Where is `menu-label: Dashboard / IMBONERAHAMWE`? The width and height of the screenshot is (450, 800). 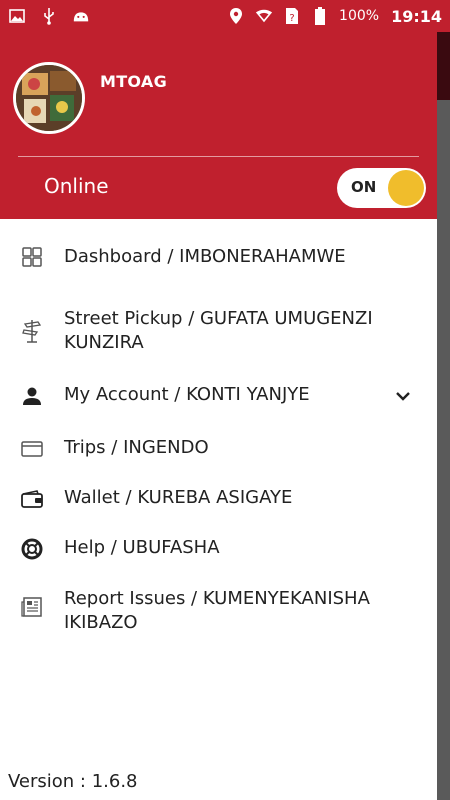 menu-label: Dashboard / IMBONERAHAMWE is located at coordinates (205, 256).